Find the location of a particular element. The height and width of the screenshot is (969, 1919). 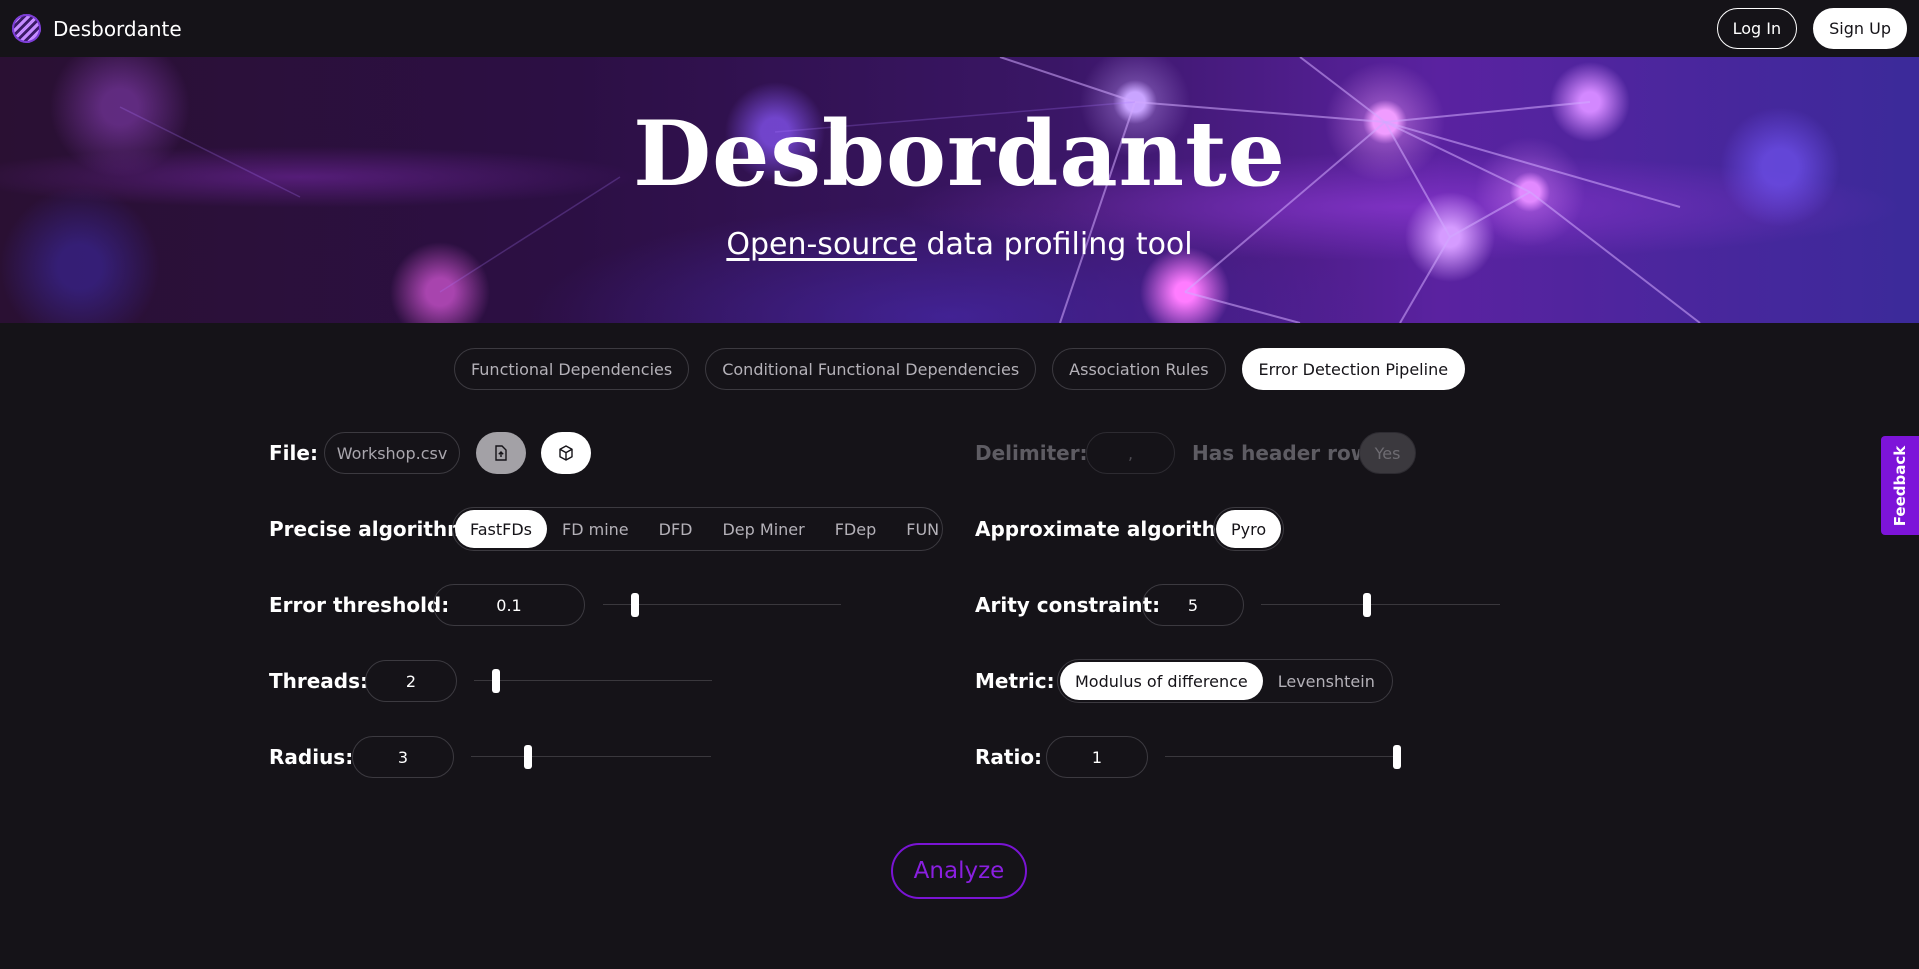

feedback-label: Feedback is located at coordinates (1900, 485).